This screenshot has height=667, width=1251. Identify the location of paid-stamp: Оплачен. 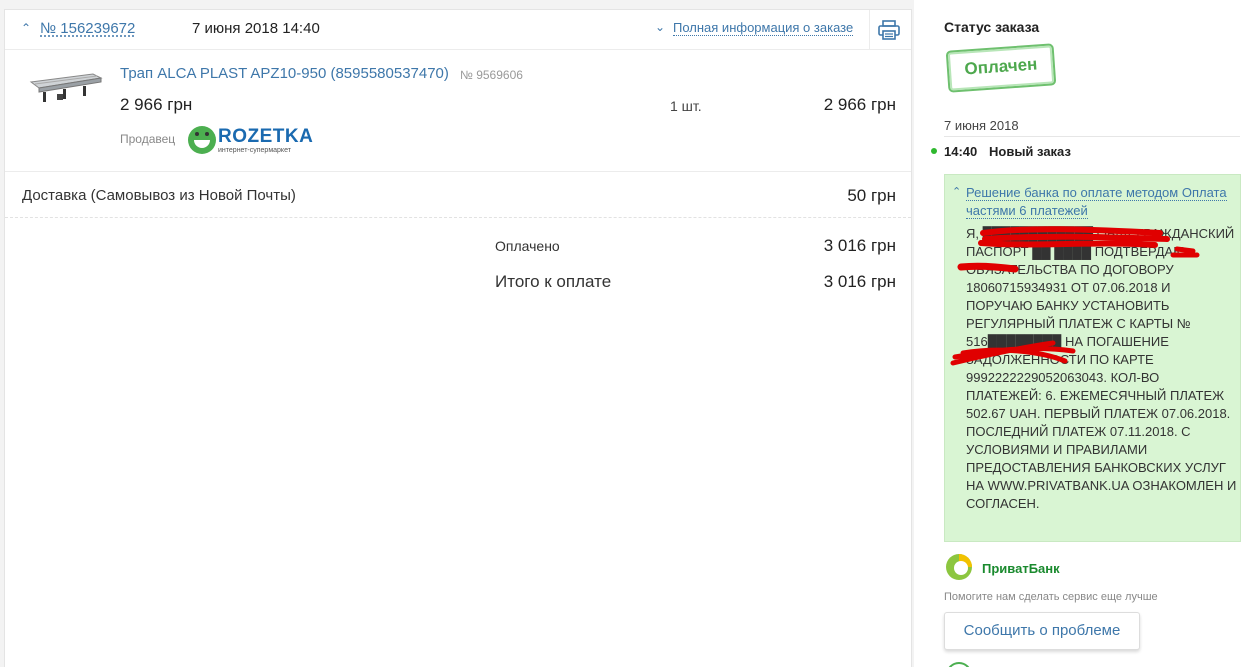
(1001, 68).